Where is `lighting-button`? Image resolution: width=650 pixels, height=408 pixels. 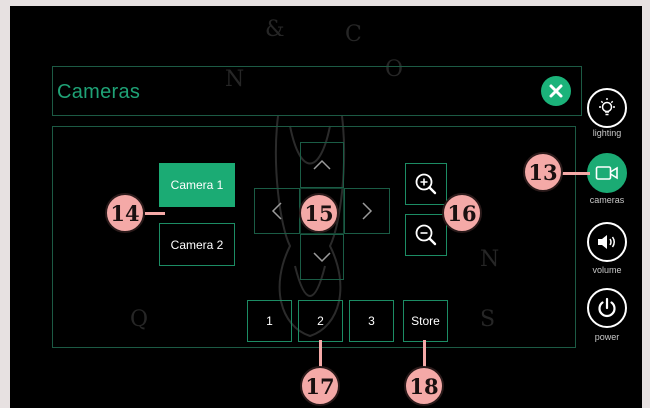 lighting-button is located at coordinates (607, 108).